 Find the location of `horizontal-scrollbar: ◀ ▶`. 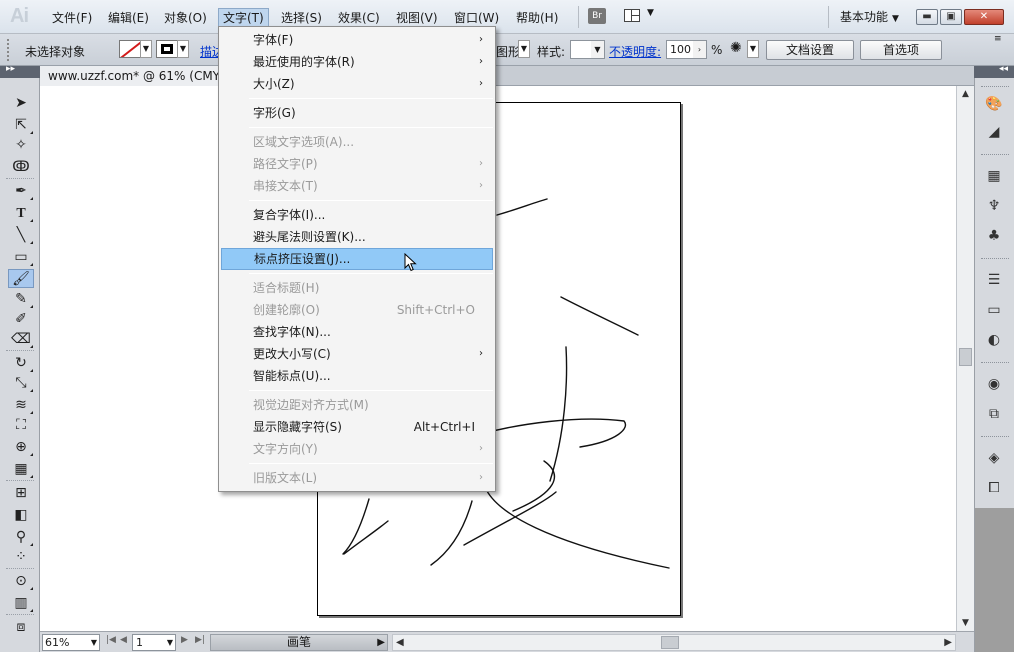

horizontal-scrollbar: ◀ ▶ is located at coordinates (674, 642).